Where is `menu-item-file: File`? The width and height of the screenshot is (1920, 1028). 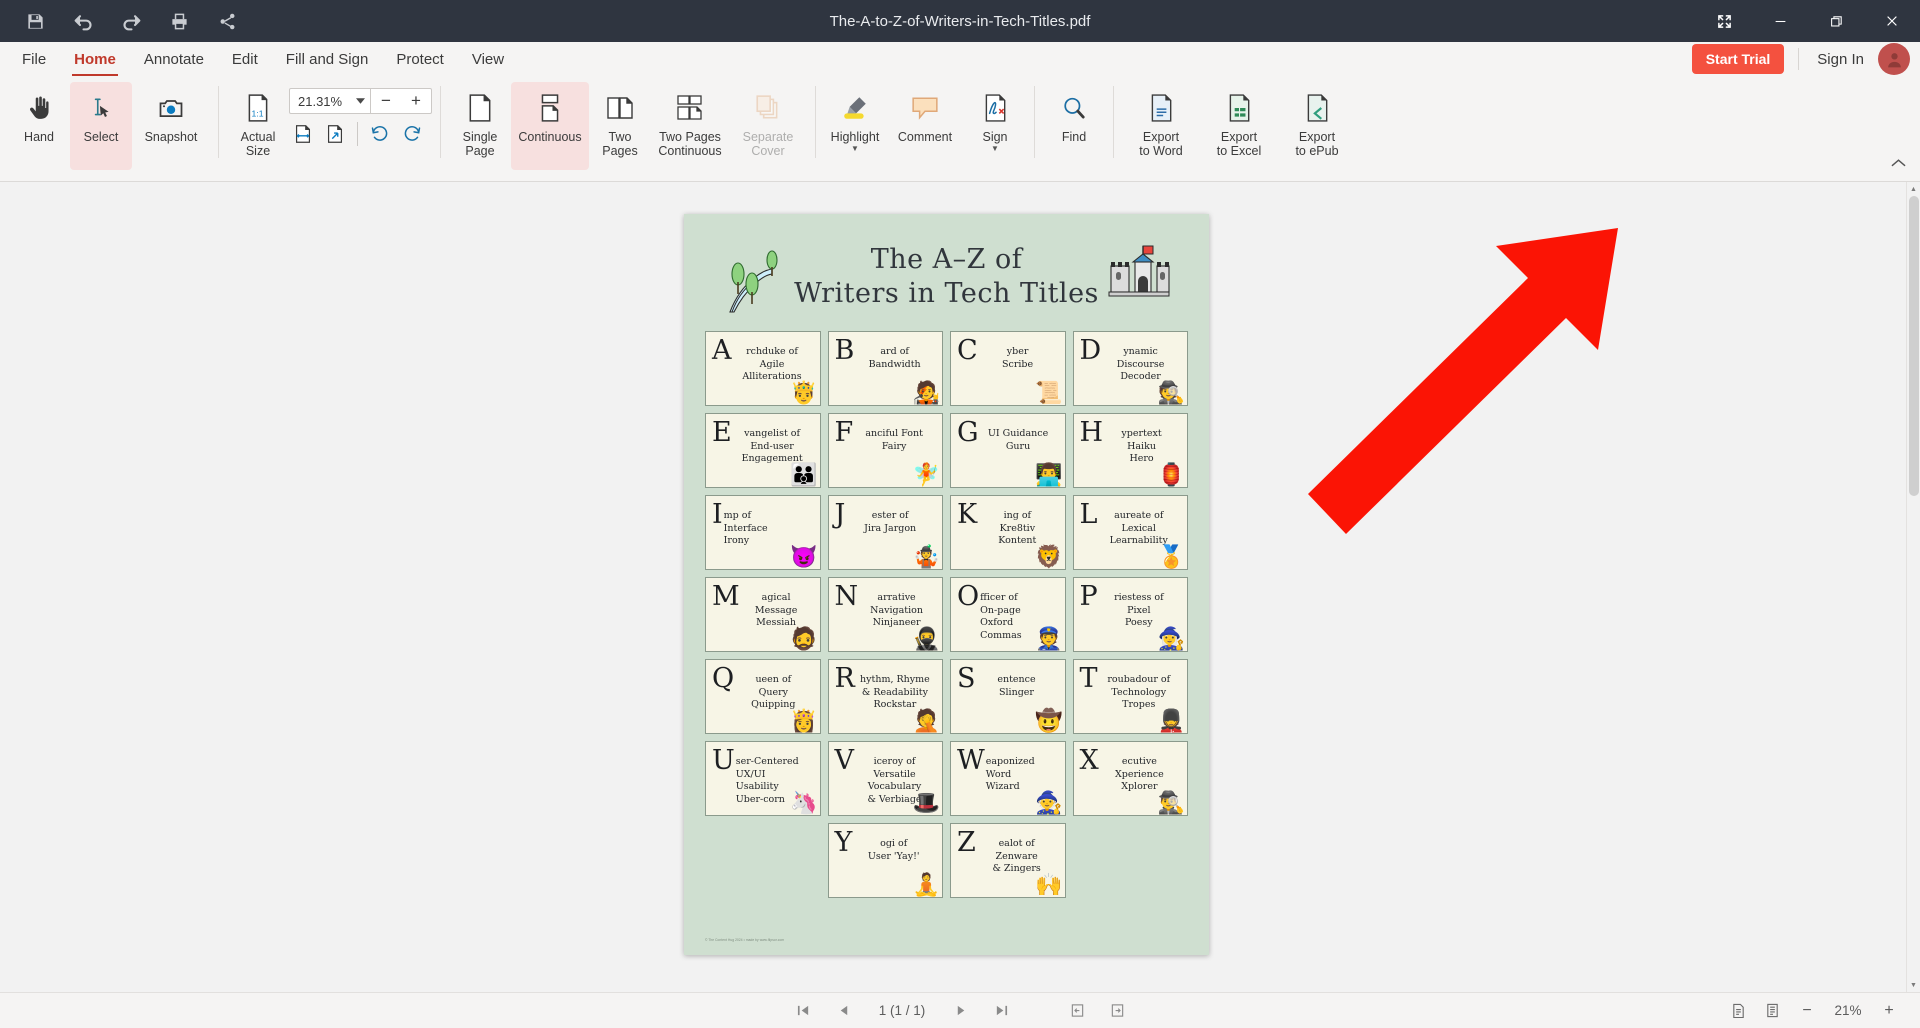
menu-item-file: File is located at coordinates (34, 59).